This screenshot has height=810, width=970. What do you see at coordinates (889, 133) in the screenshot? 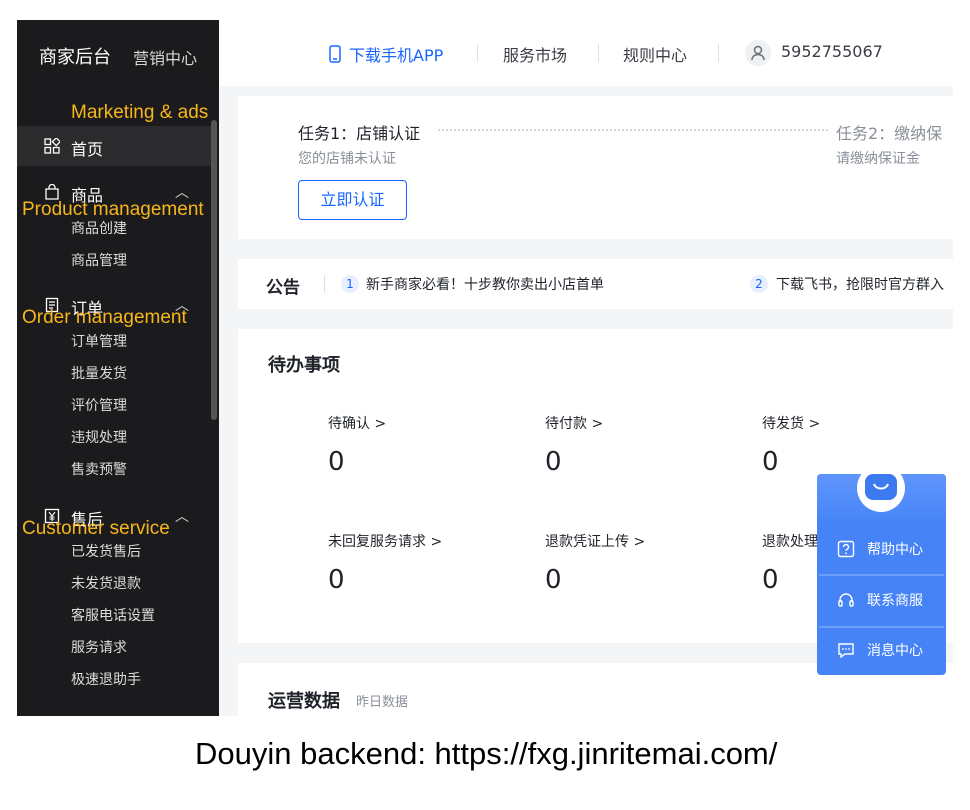
I see `task2-title: 任务2：缴纳保` at bounding box center [889, 133].